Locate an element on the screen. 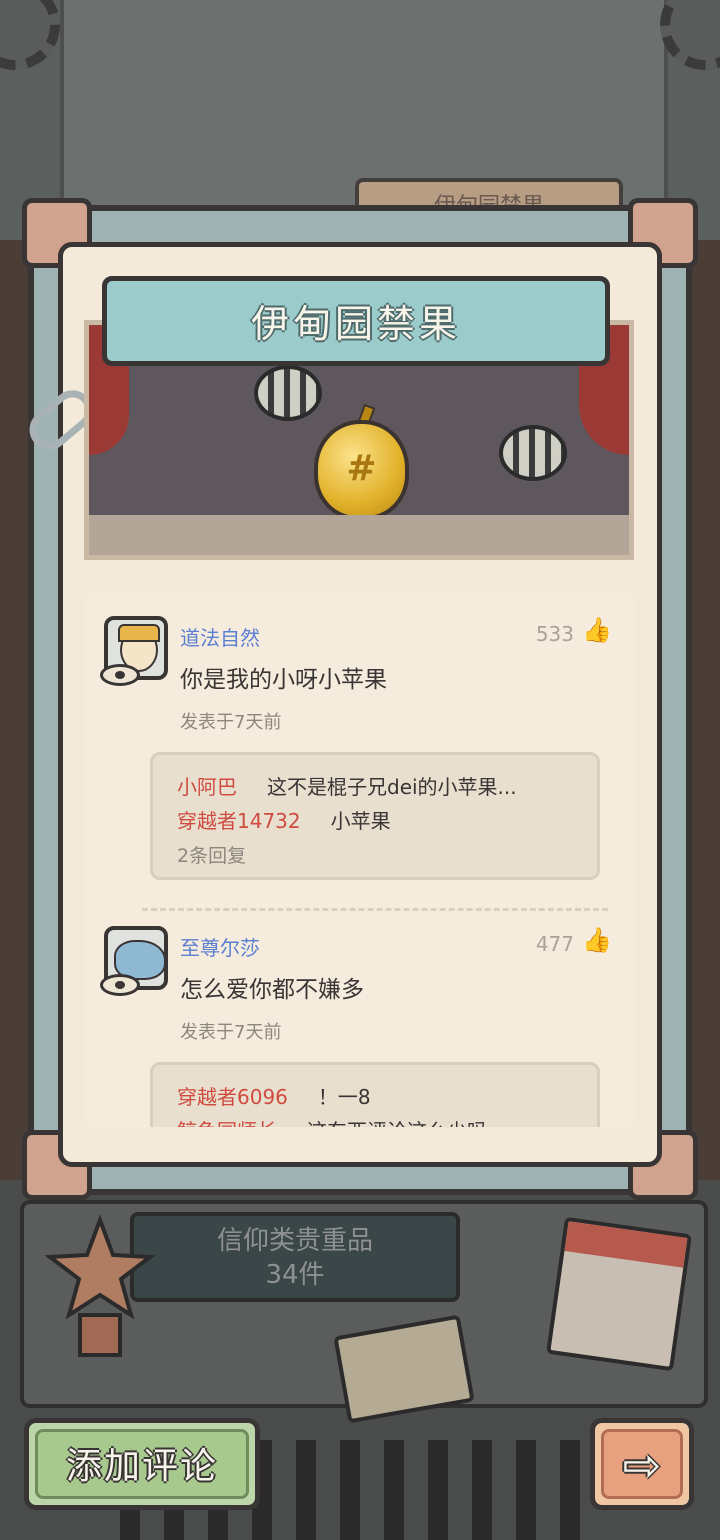  reply-username: 鲸鱼园师长 is located at coordinates (227, 1123).